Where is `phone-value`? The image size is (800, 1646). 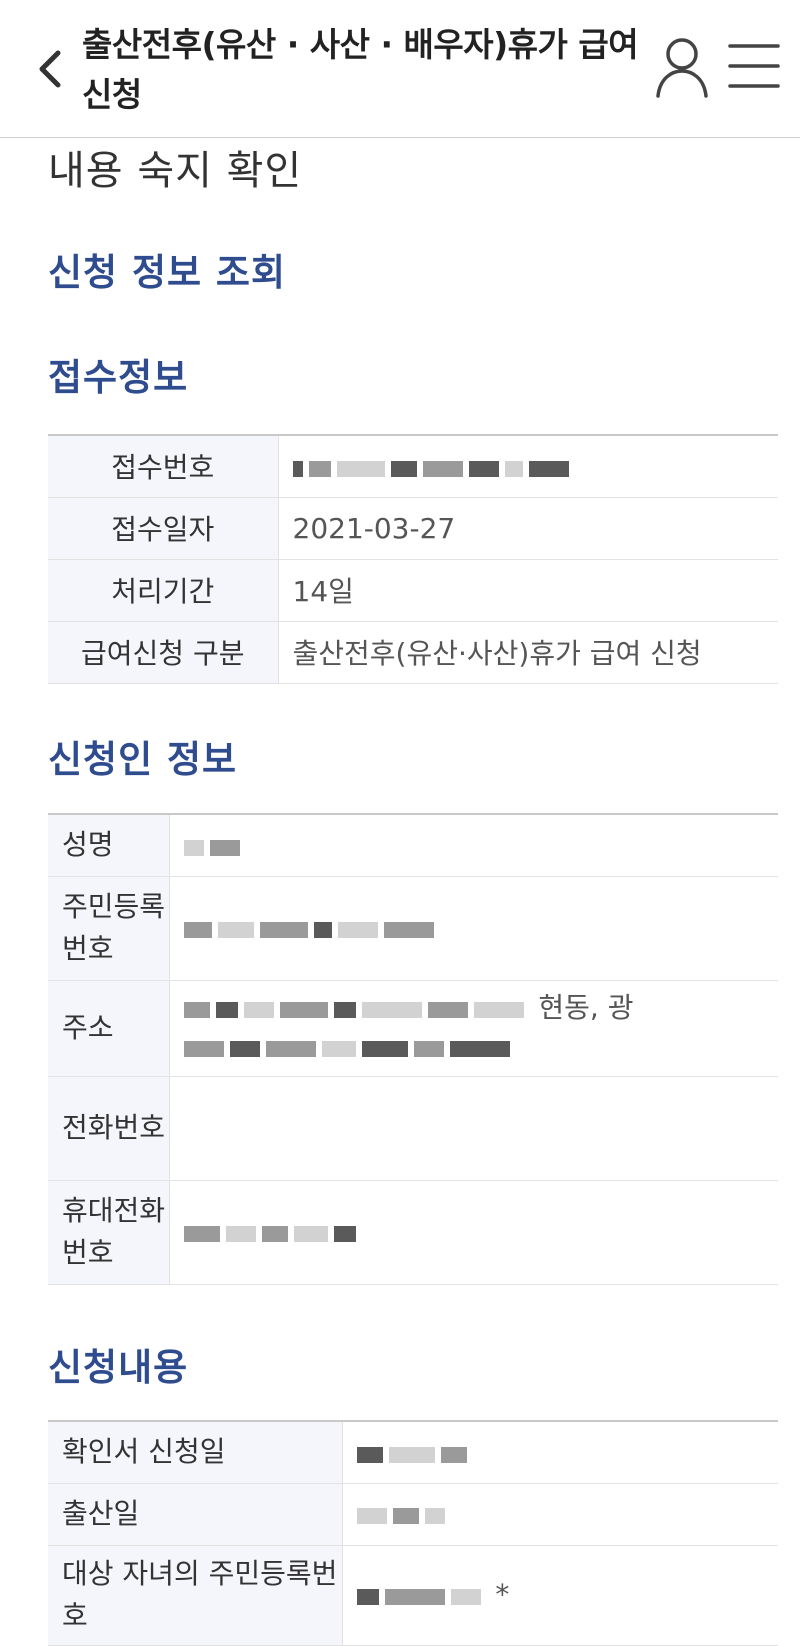 phone-value is located at coordinates (473, 1128).